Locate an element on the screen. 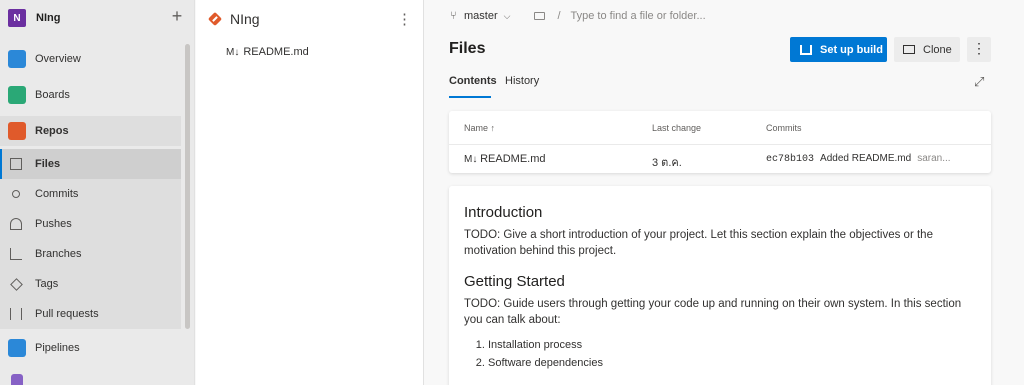 The image size is (1024, 385). pipelines-icon is located at coordinates (17, 348).